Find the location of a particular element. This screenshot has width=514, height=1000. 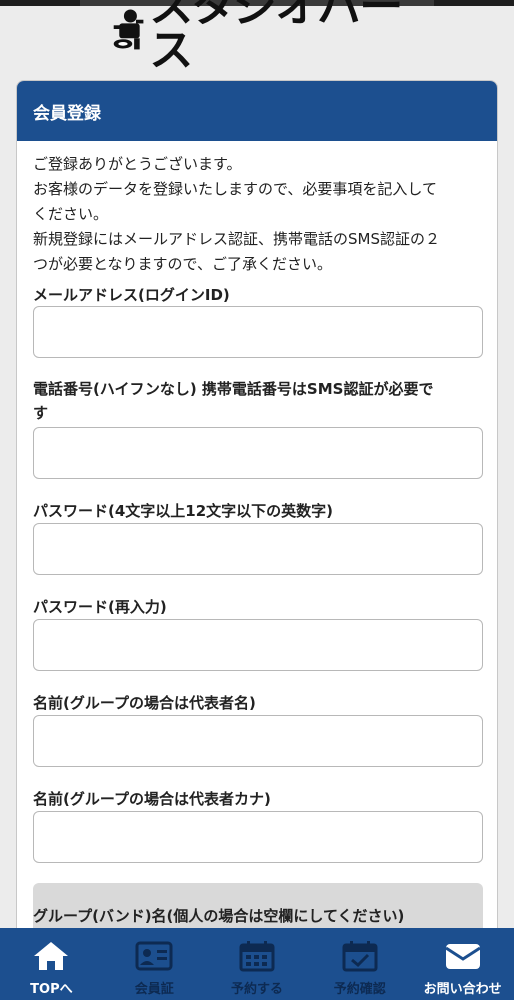

nav-label: 予約する is located at coordinates (256, 989).